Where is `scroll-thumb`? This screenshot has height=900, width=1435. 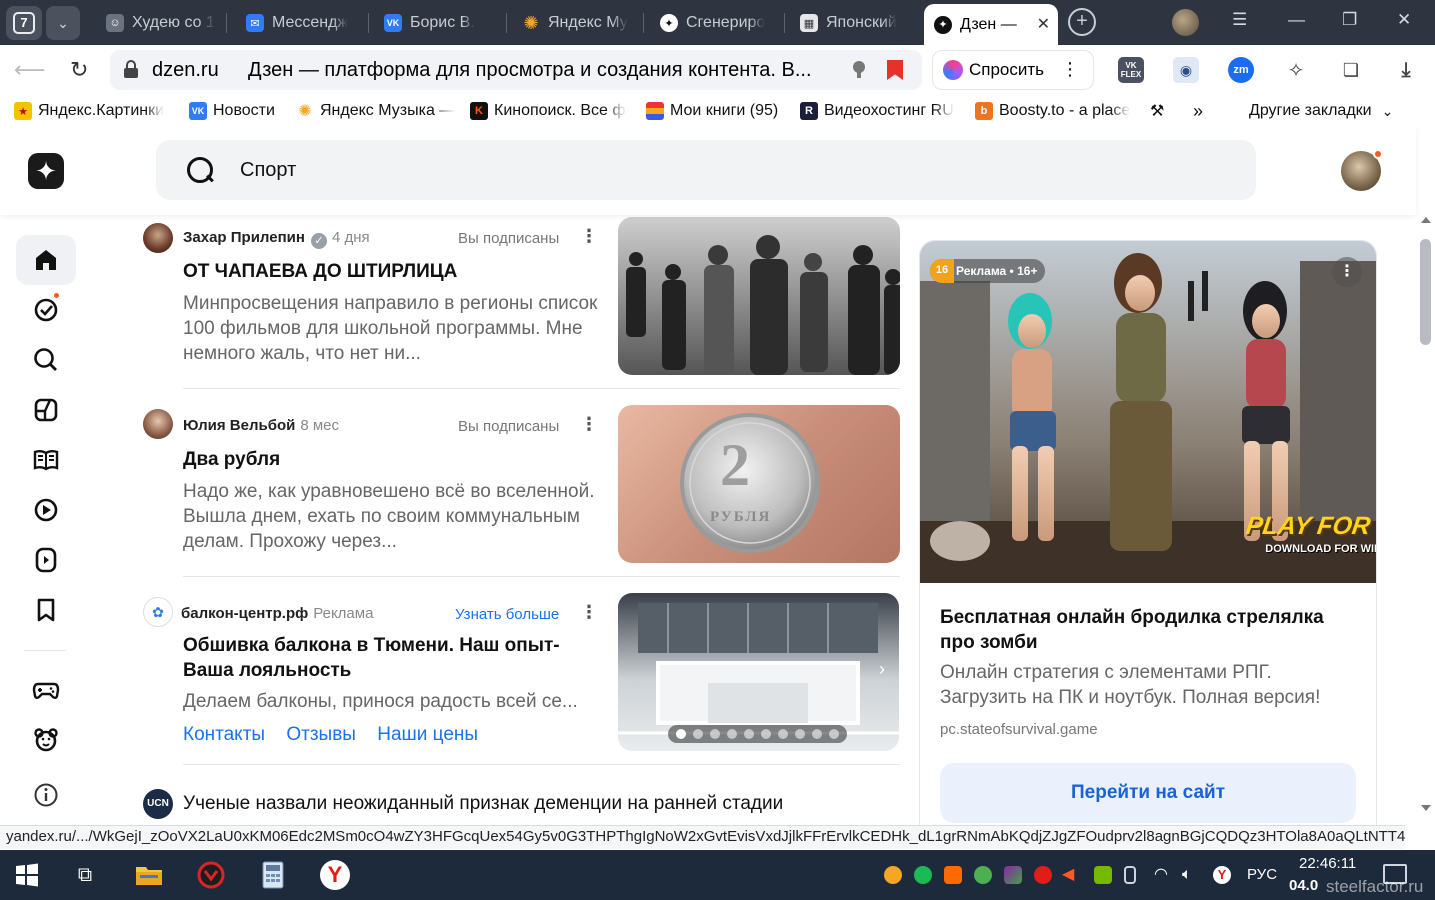
scroll-thumb is located at coordinates (1425, 292).